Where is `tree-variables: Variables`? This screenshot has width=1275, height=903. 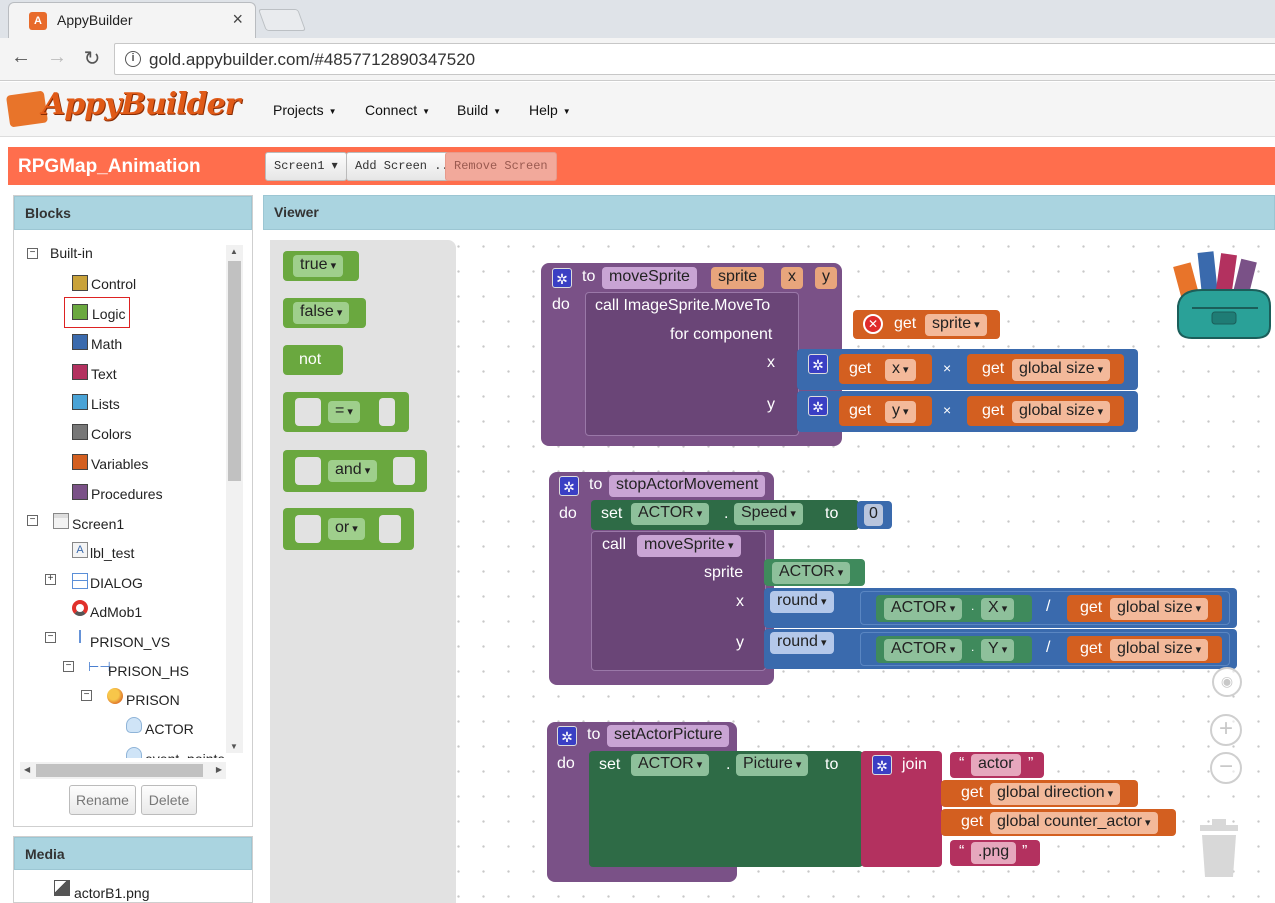
tree-variables: Variables is located at coordinates (119, 464).